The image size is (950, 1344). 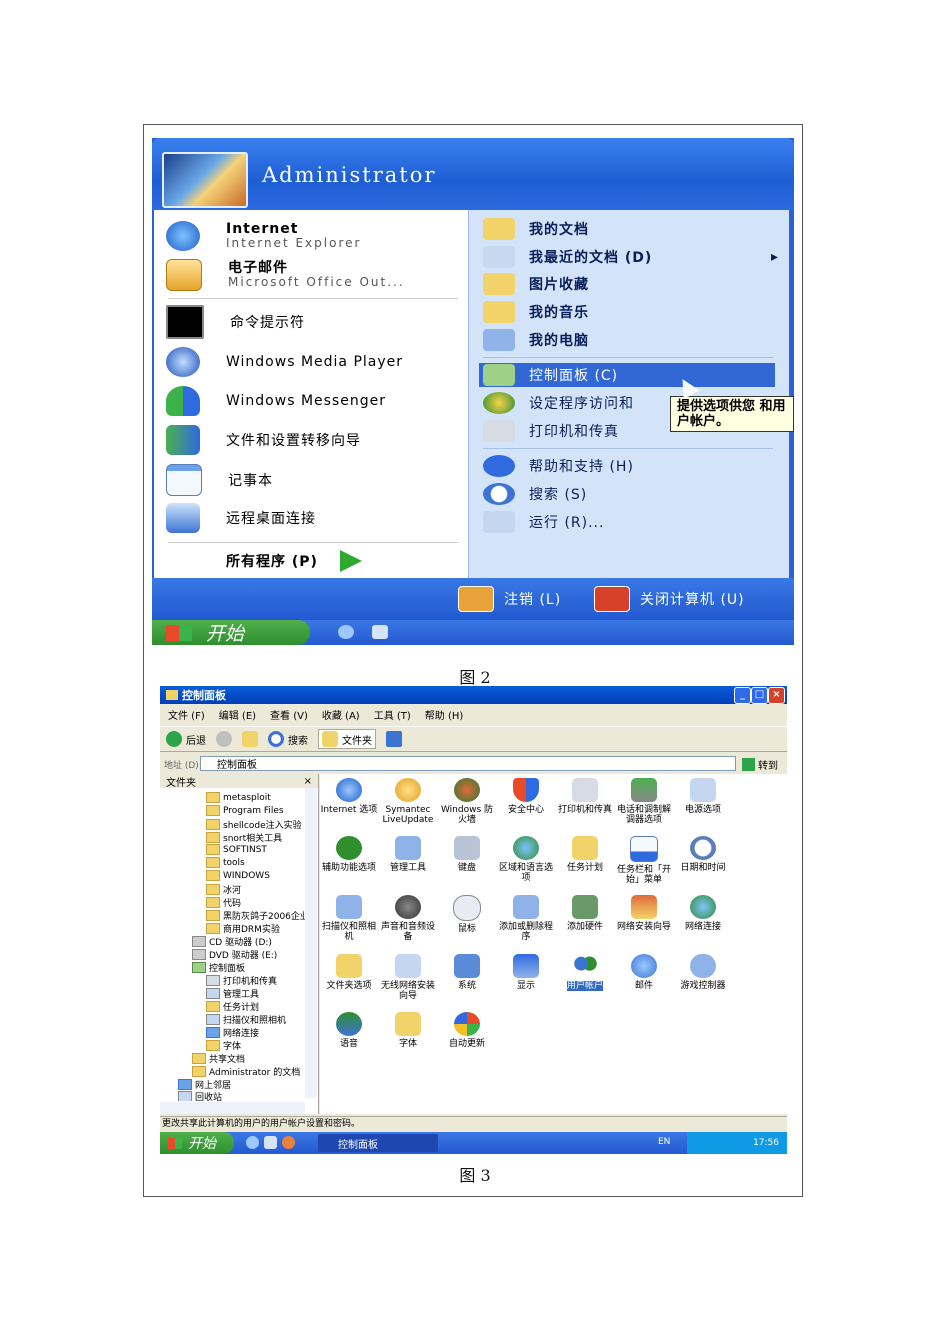 What do you see at coordinates (232, 941) in the screenshot?
I see `tree-node: CD 驱动器 (D:)` at bounding box center [232, 941].